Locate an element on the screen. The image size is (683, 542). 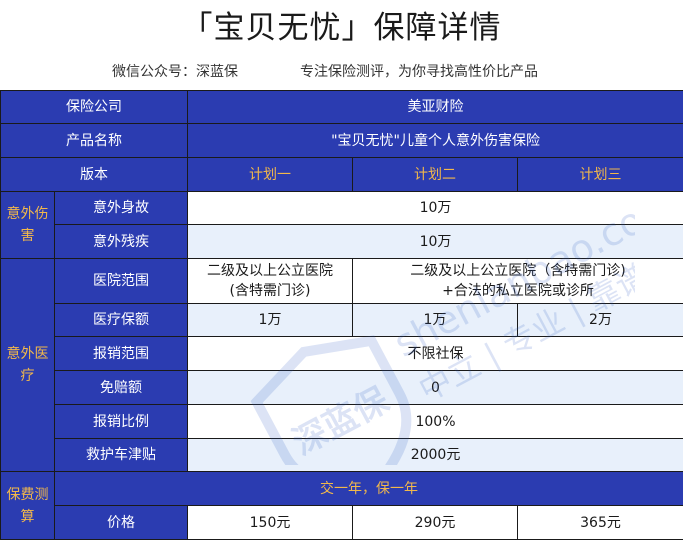
company-label: 保险公司 is located at coordinates (94, 107).